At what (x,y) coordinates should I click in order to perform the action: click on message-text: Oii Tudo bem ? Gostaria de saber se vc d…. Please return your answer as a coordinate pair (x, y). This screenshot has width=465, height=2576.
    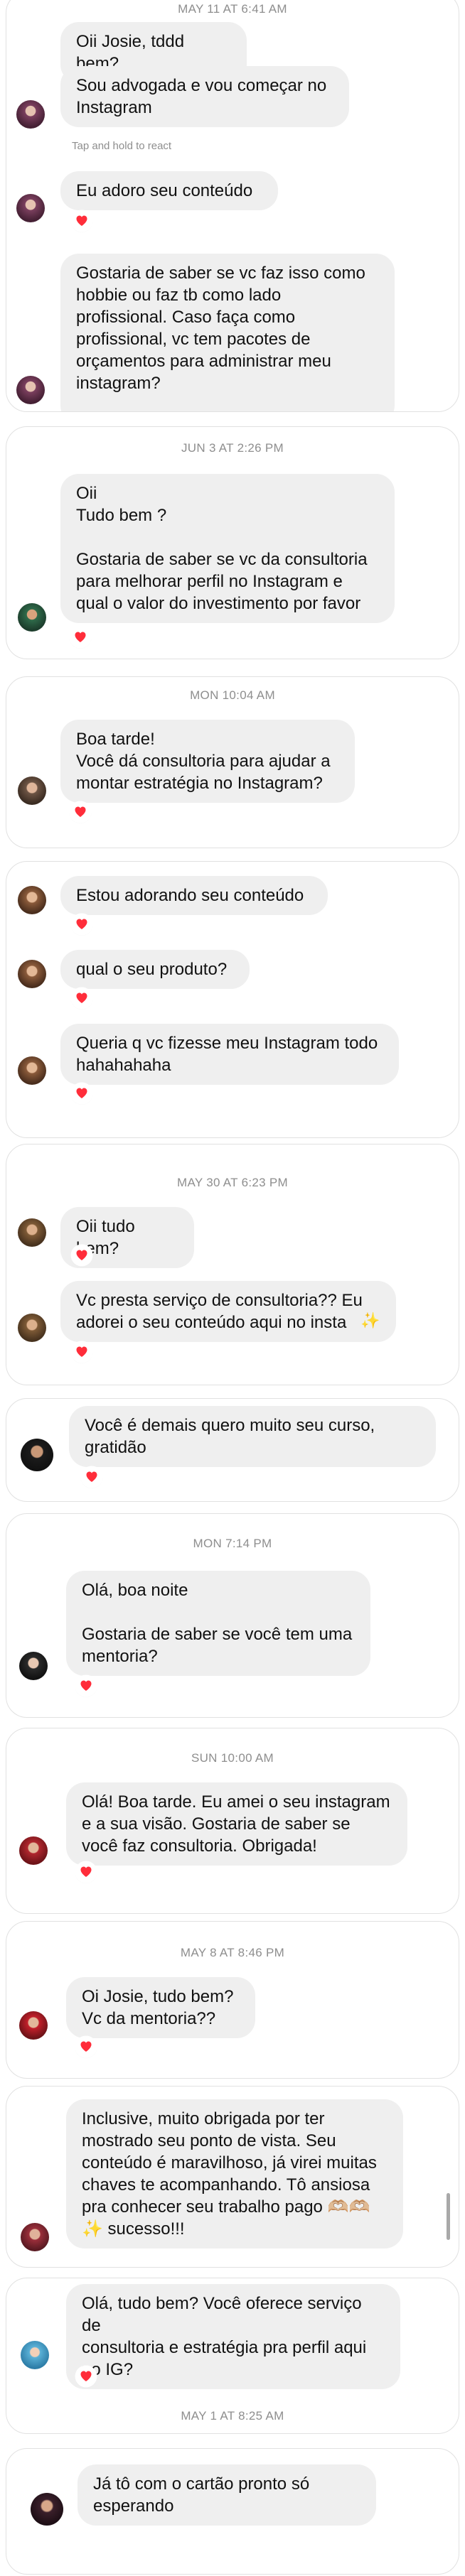
    Looking at the image, I should click on (222, 548).